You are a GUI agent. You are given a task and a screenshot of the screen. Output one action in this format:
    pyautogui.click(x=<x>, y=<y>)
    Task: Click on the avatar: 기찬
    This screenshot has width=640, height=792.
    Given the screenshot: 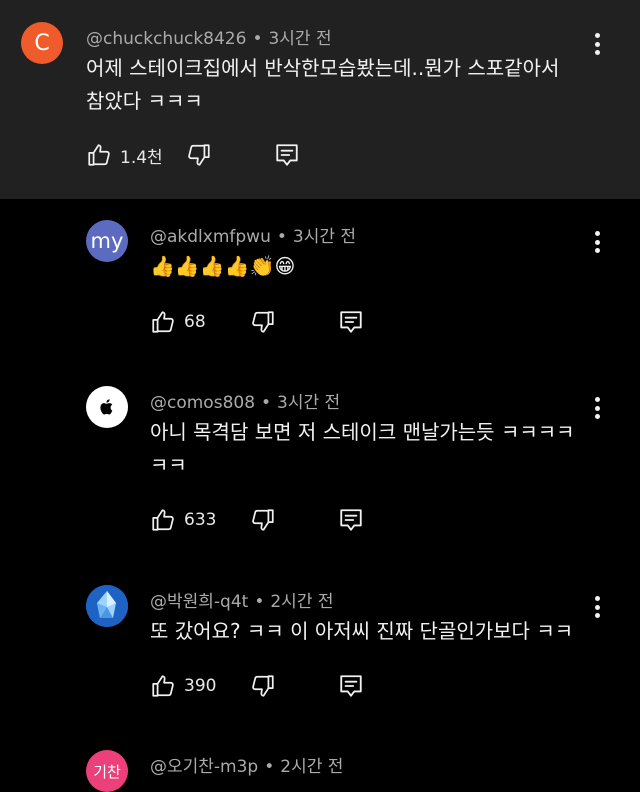 What is the action you would take?
    pyautogui.click(x=107, y=771)
    